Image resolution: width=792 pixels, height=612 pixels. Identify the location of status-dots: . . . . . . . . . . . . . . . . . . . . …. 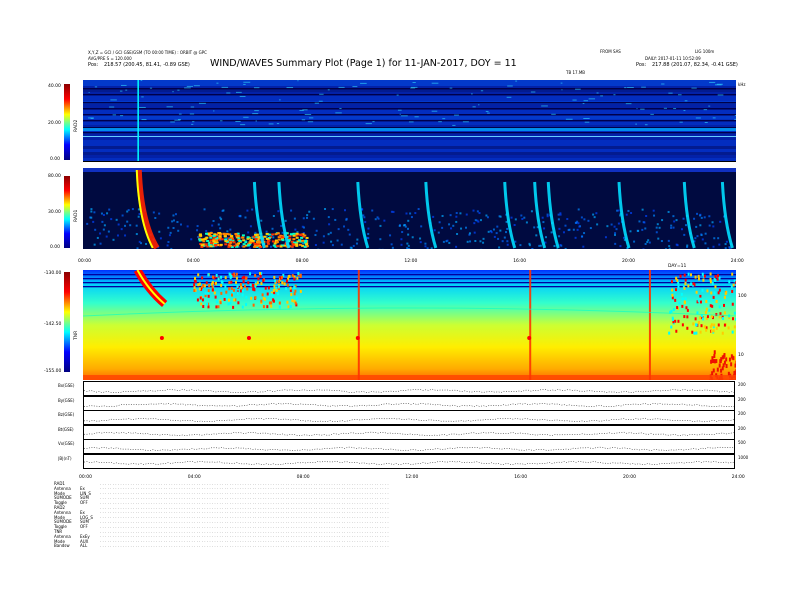
(244, 546).